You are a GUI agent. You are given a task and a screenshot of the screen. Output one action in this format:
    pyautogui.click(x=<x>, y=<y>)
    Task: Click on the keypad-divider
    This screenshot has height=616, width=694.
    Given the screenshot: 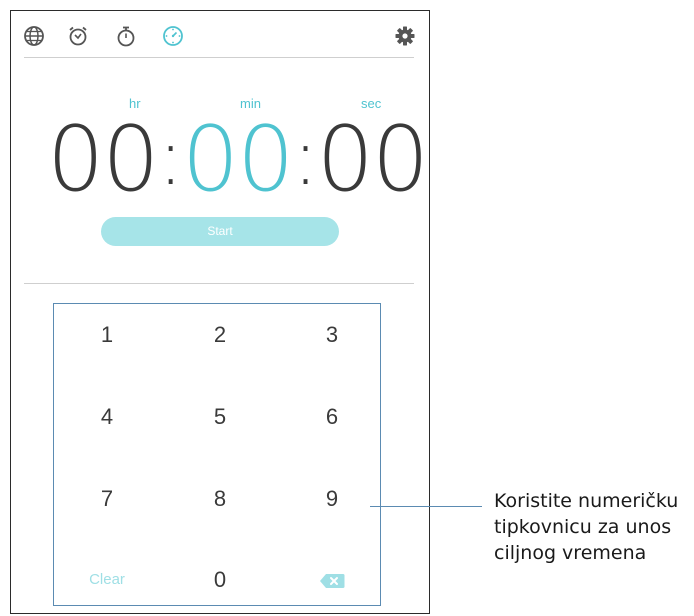 What is the action you would take?
    pyautogui.click(x=219, y=283)
    